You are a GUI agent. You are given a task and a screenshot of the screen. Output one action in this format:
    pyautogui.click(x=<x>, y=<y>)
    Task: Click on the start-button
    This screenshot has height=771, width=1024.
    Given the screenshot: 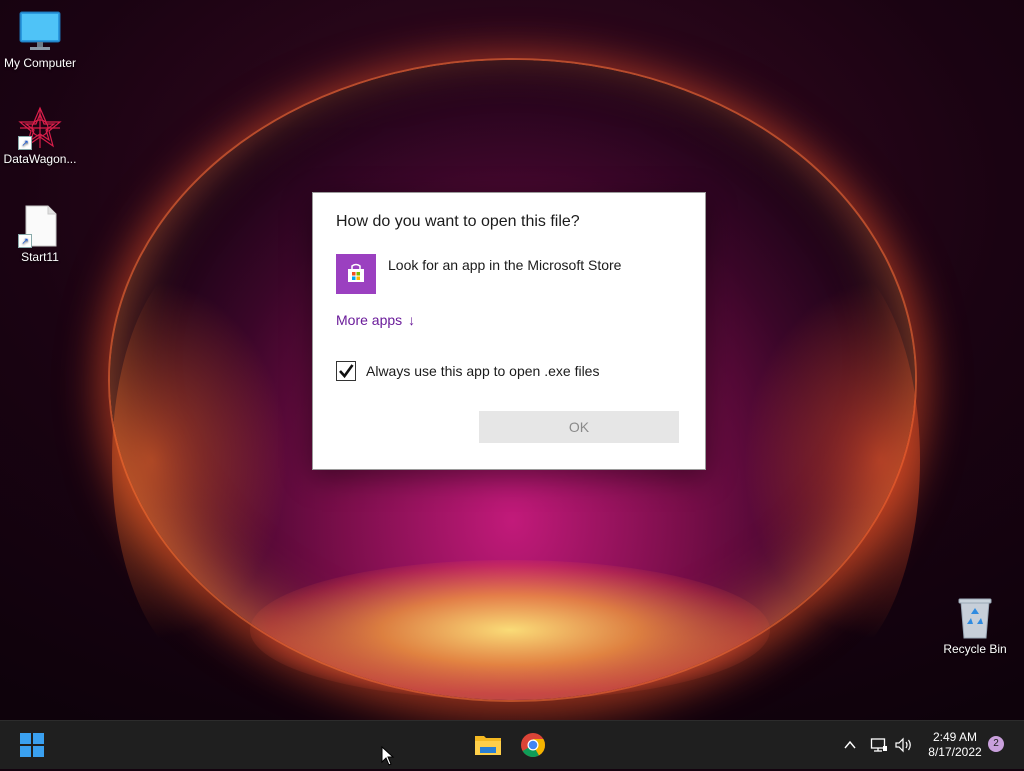 What is the action you would take?
    pyautogui.click(x=32, y=745)
    